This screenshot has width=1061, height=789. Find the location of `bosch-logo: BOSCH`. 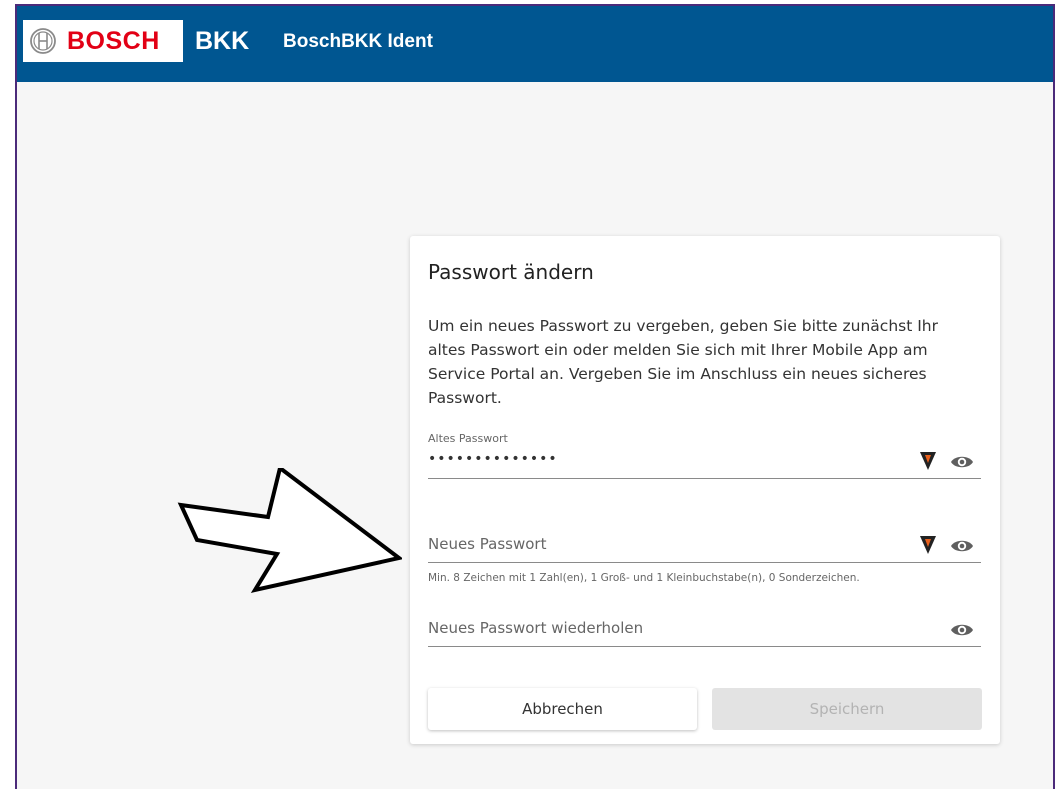

bosch-logo: BOSCH is located at coordinates (103, 41).